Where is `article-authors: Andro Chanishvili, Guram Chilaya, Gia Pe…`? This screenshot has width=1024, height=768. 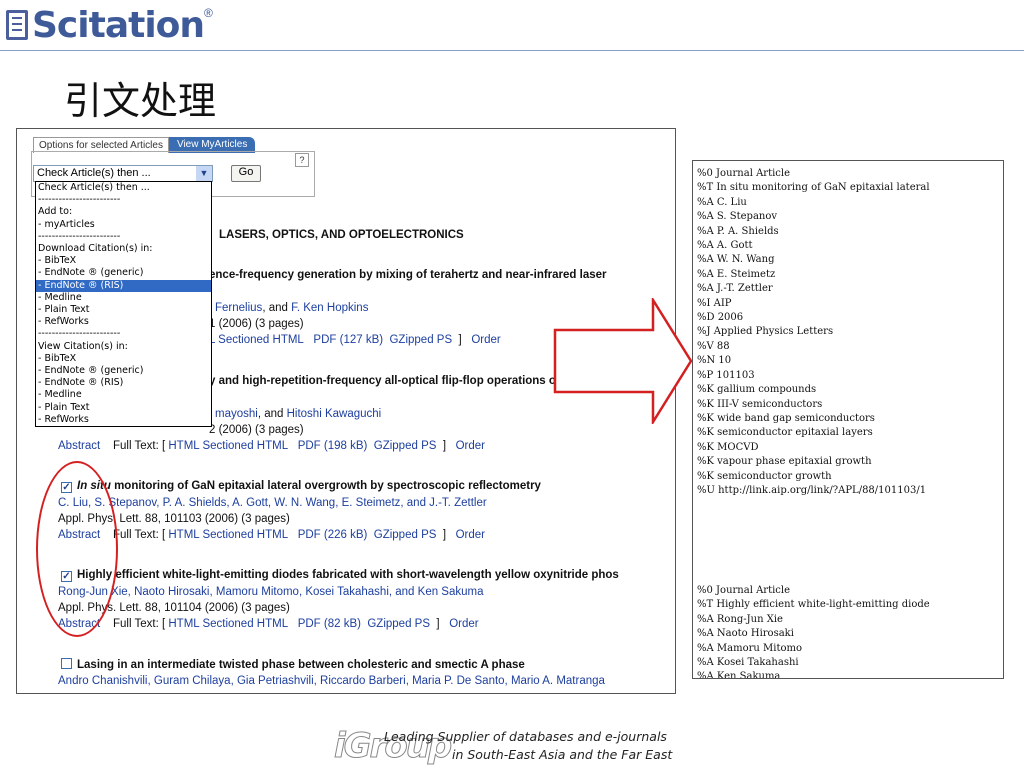 article-authors: Andro Chanishvili, Guram Chilaya, Gia Pe… is located at coordinates (331, 681).